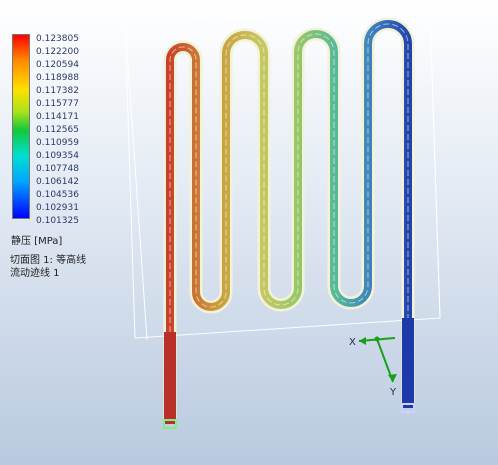  What do you see at coordinates (352, 342) in the screenshot?
I see `x-axis-label: X` at bounding box center [352, 342].